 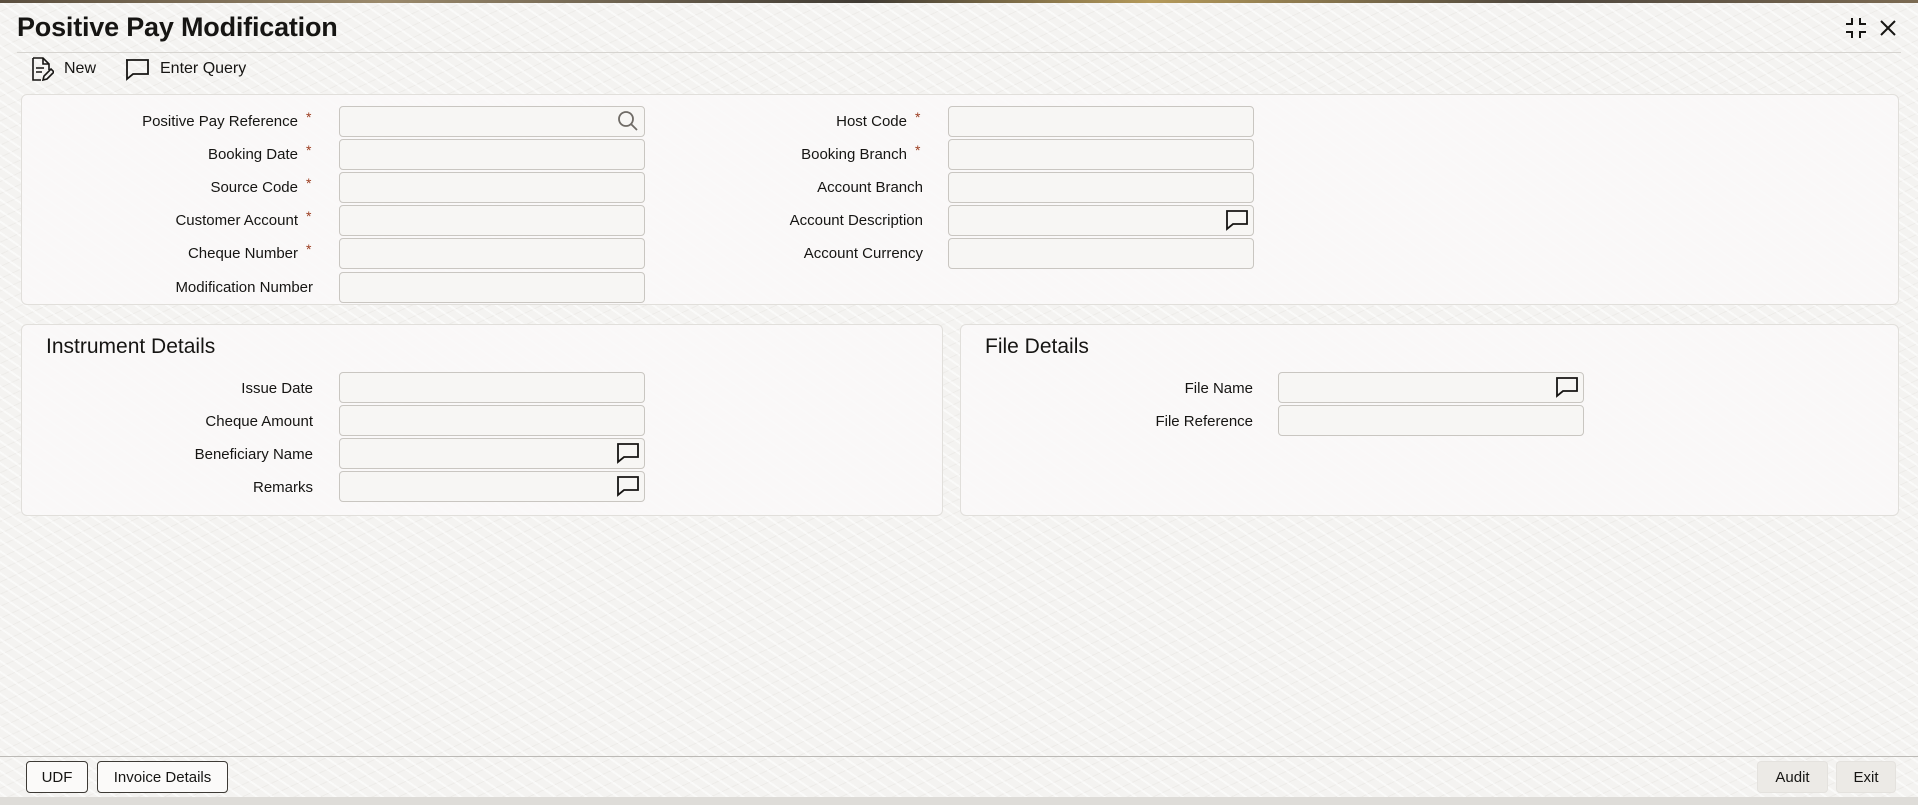 What do you see at coordinates (1792, 777) in the screenshot?
I see `audit-button: Audit` at bounding box center [1792, 777].